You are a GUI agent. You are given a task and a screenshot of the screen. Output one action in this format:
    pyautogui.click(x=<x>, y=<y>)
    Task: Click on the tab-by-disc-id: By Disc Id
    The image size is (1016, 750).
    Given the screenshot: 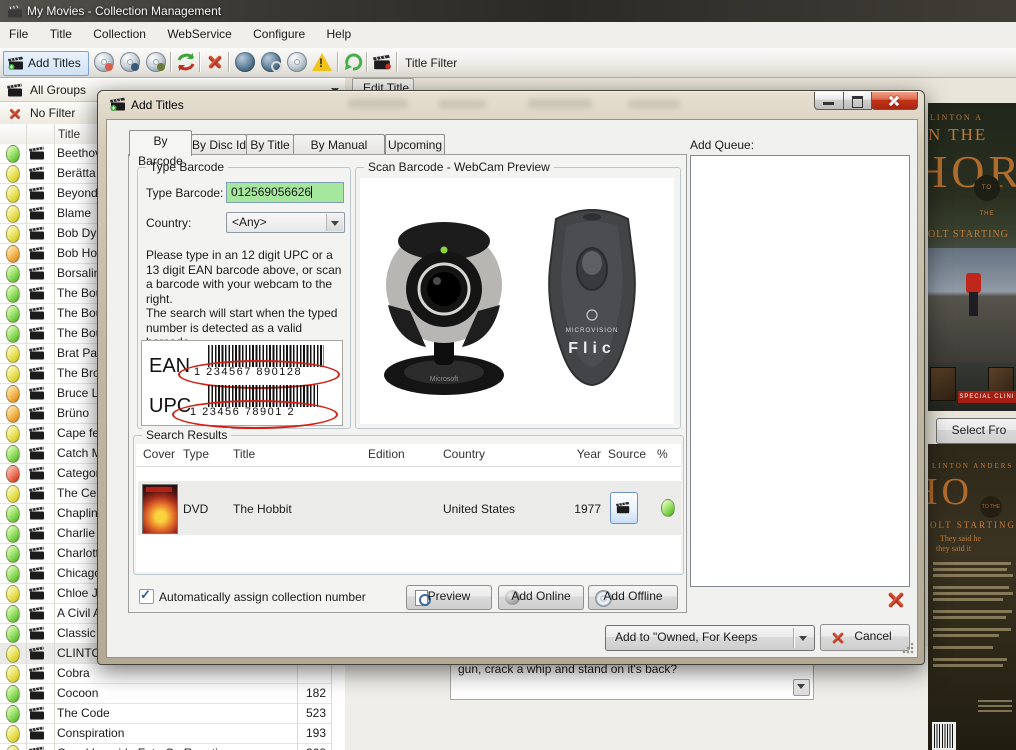 What is the action you would take?
    pyautogui.click(x=219, y=145)
    